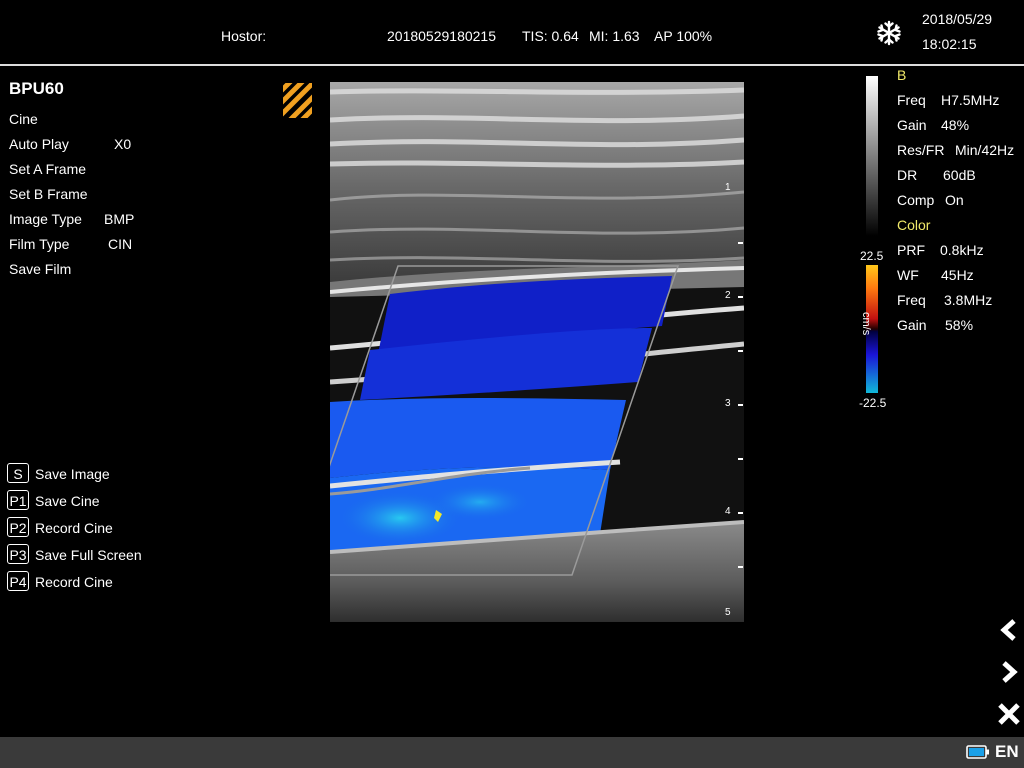 The image size is (1024, 768). Describe the element at coordinates (902, 75) in the screenshot. I see `b-mode-title: B` at that location.